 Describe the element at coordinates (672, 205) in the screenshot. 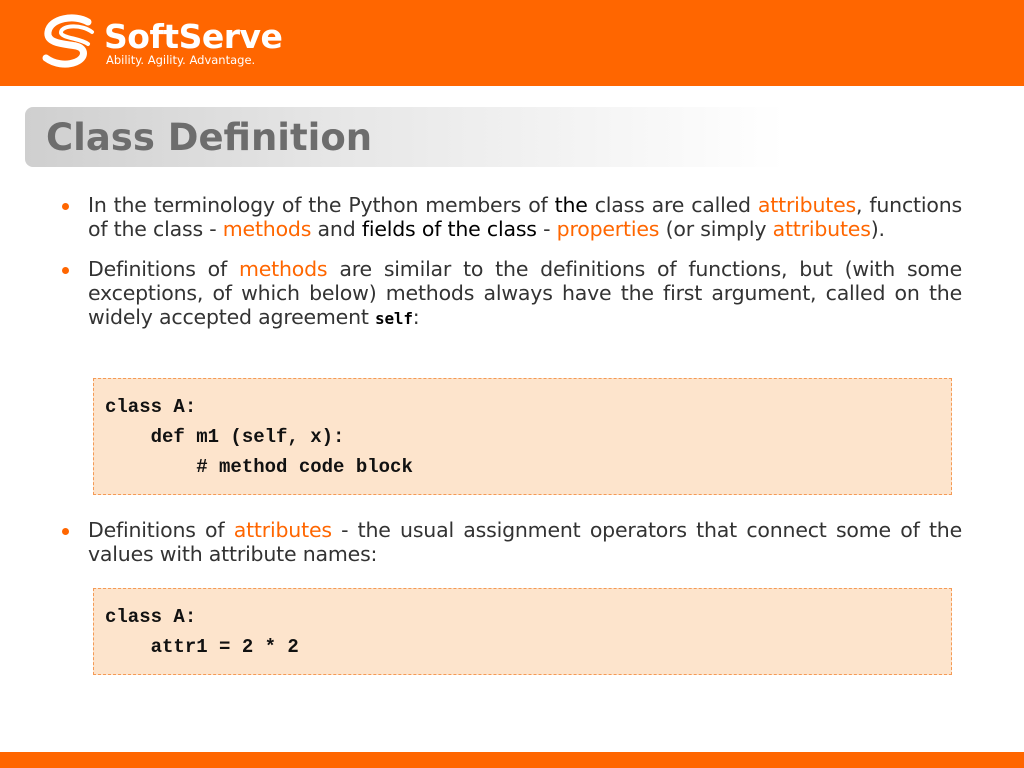

I see `bullet-text: class are called` at that location.